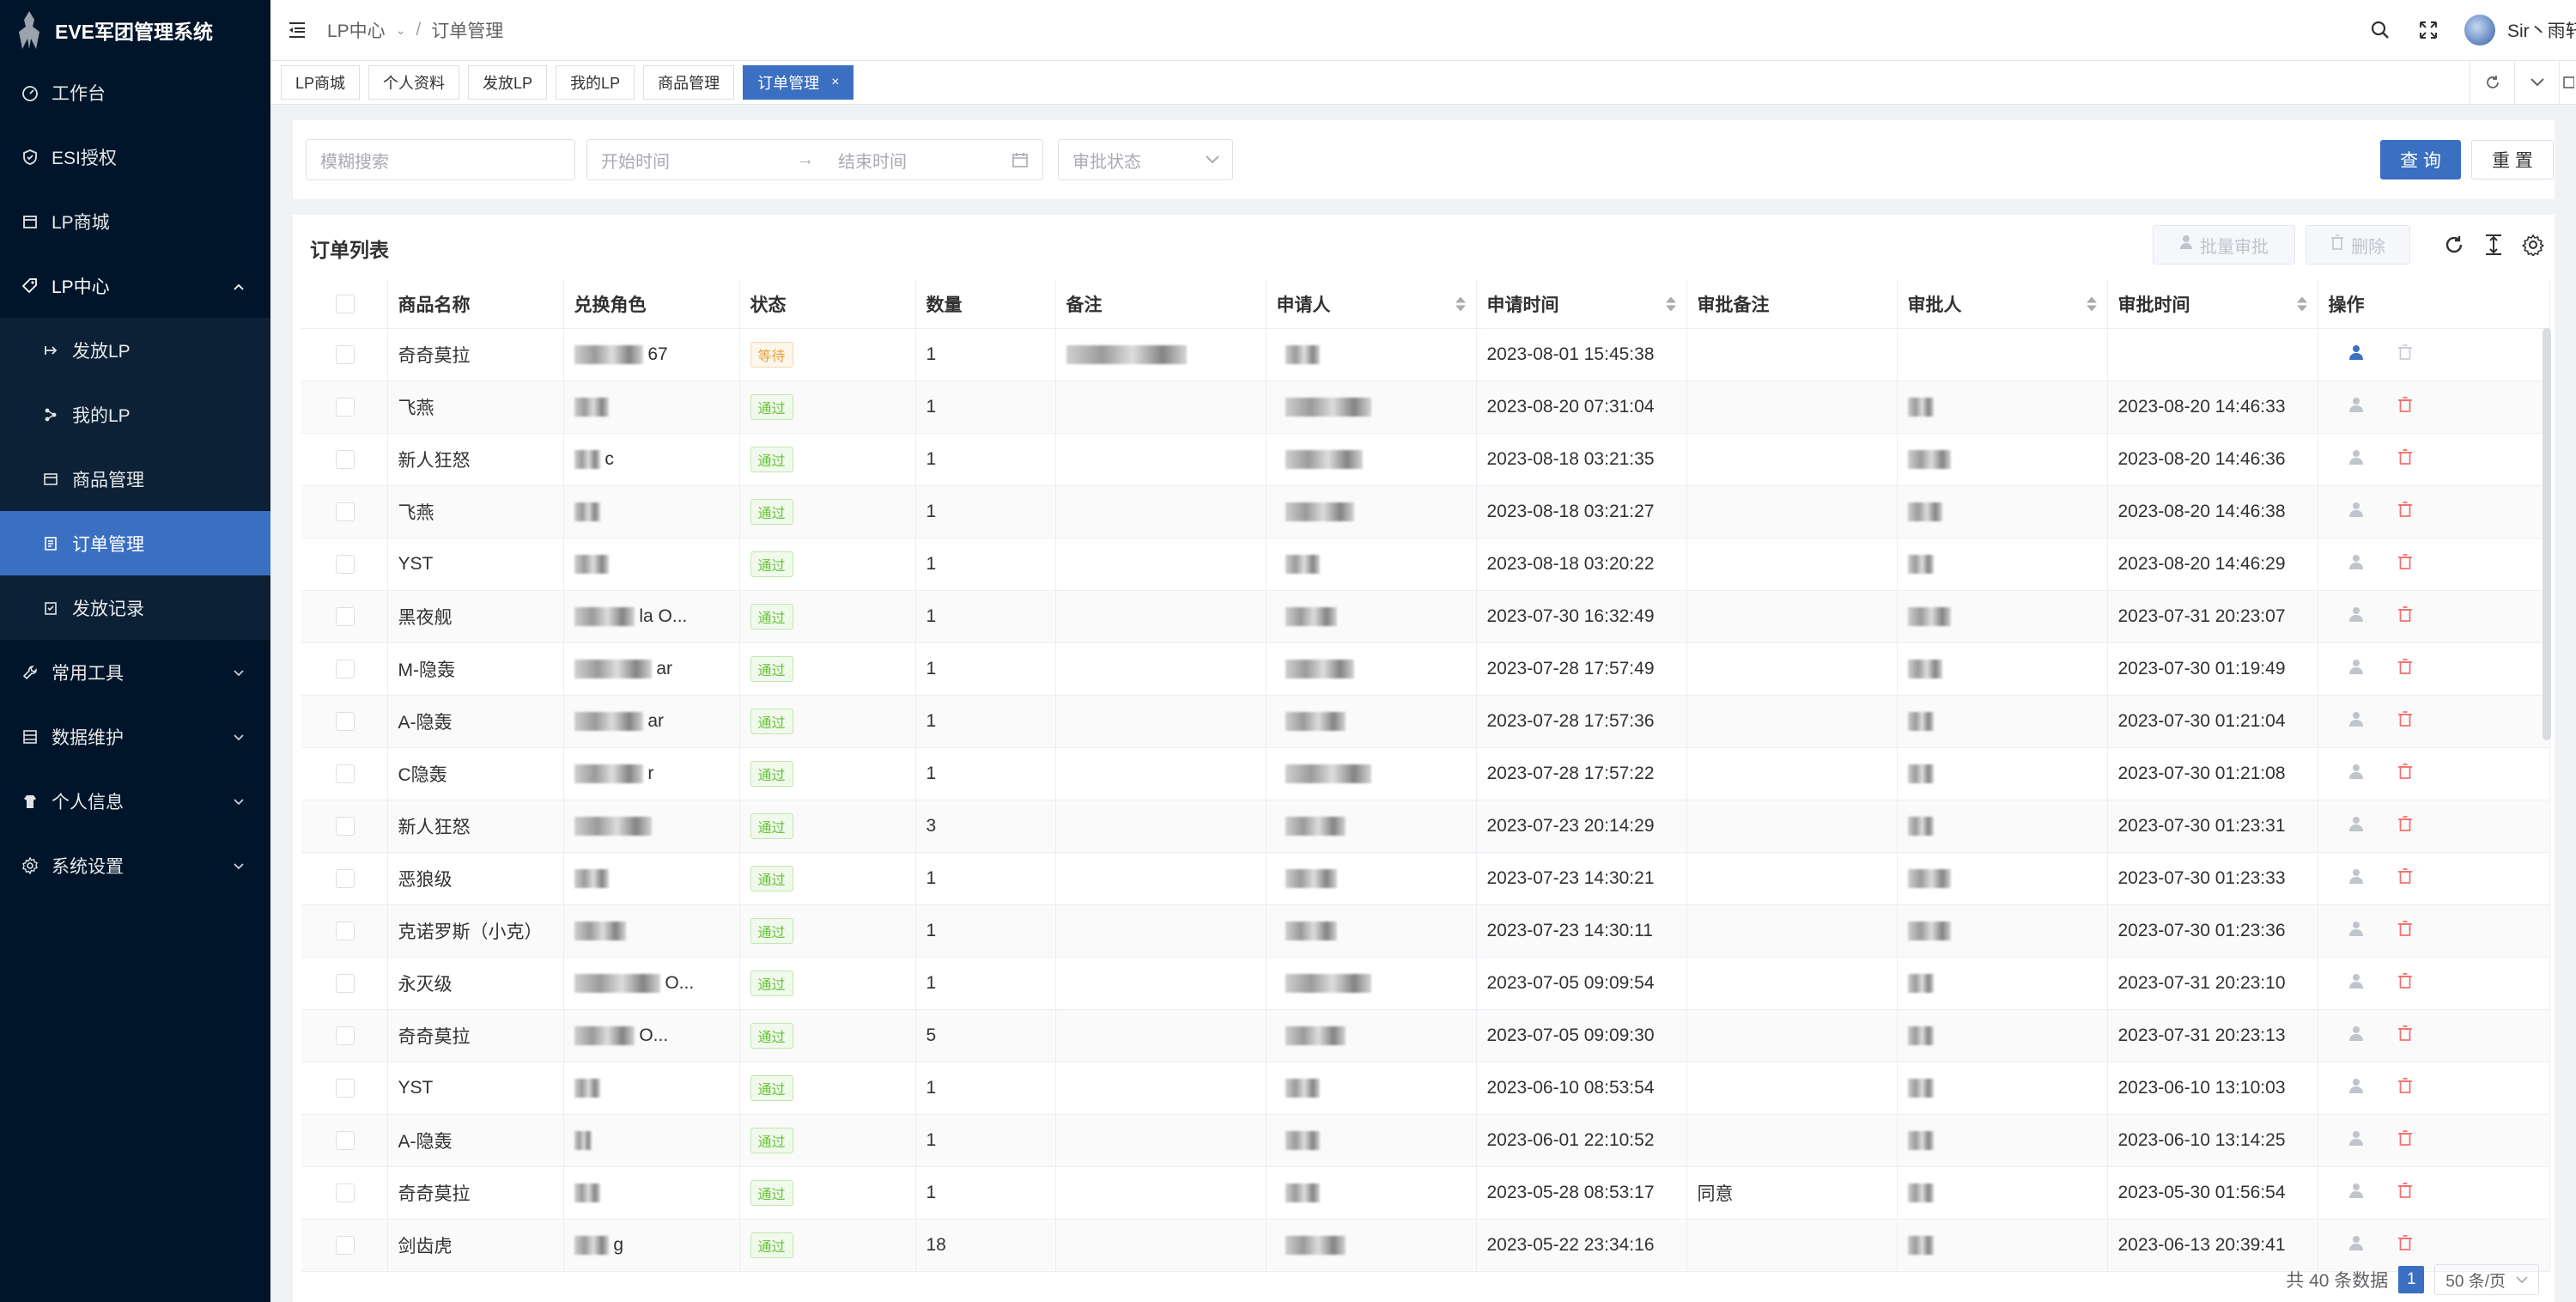 This screenshot has height=1302, width=2576. Describe the element at coordinates (135, 607) in the screenshot. I see `sidebar-subitem-4: 发放记录` at that location.